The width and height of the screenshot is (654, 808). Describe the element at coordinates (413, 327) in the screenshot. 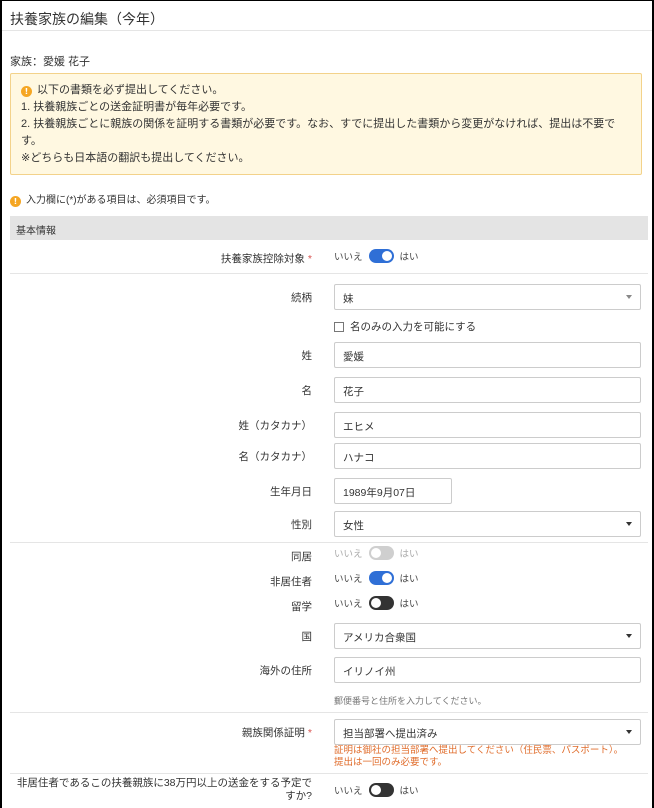

I see `name-only-label: 名のみの入力を可能にする` at that location.